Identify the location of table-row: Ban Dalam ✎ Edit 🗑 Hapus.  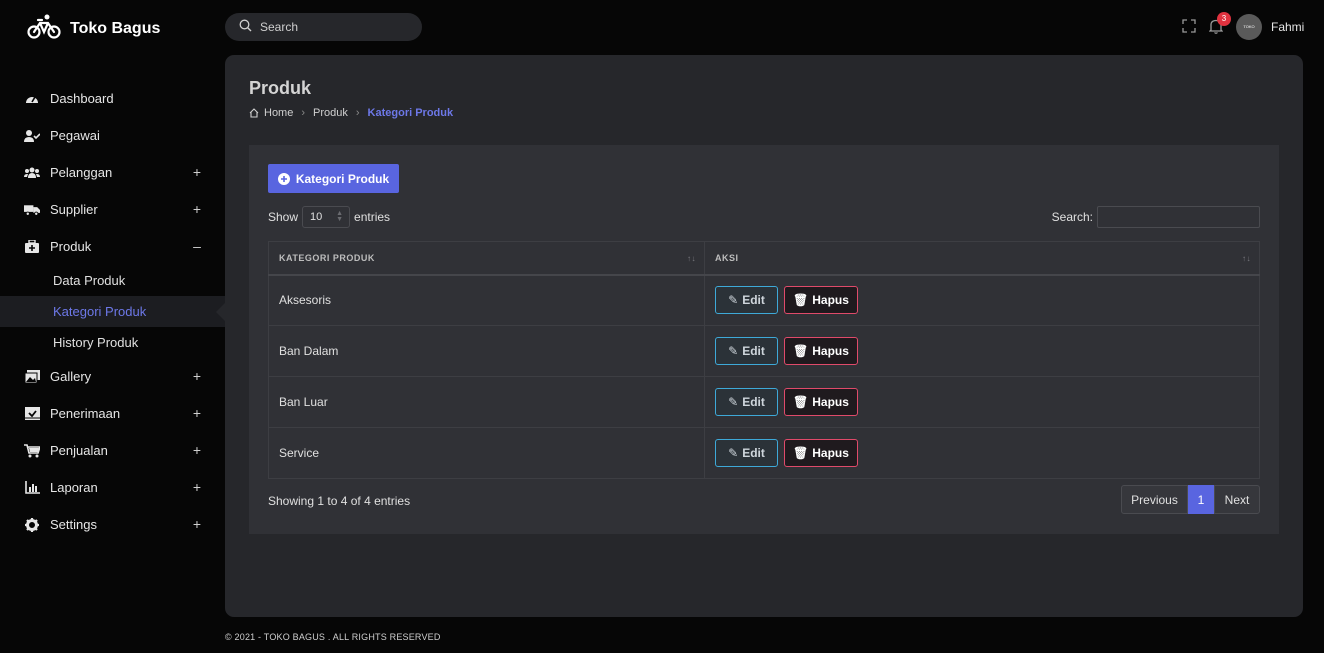
(764, 351).